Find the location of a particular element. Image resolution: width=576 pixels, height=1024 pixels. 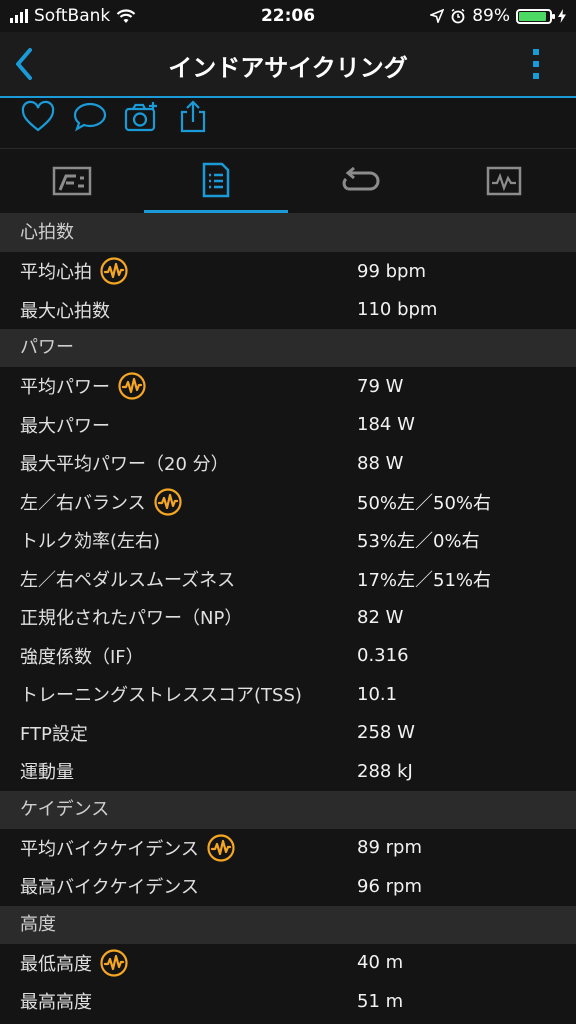

stat-label-group: 平均パワー is located at coordinates (83, 386).